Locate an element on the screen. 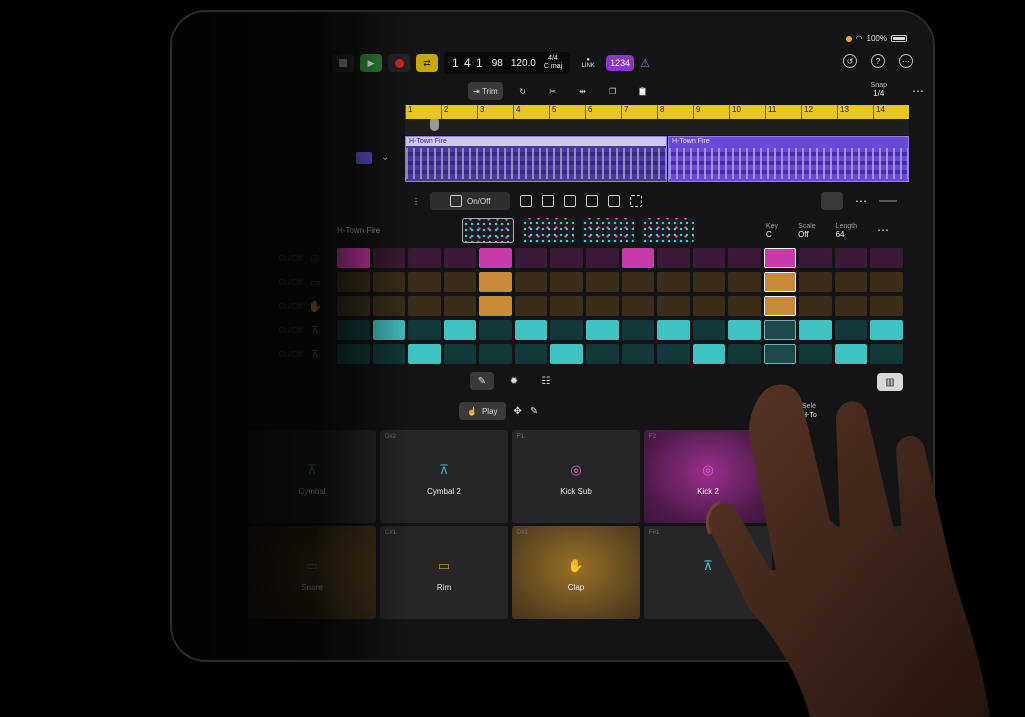  drum-machine-track-icon is located at coordinates (364, 158).